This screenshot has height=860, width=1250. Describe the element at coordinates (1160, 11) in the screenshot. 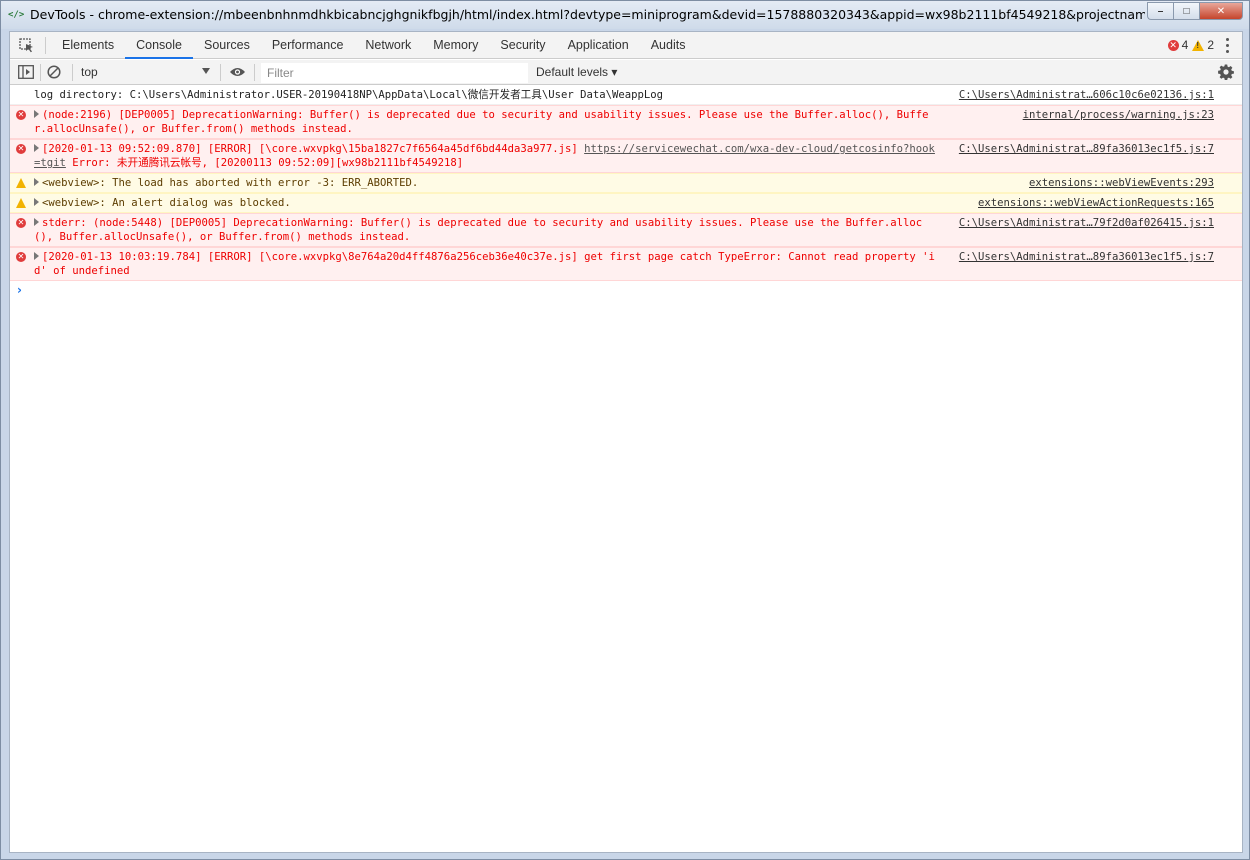

I see `minimize-button: –` at that location.